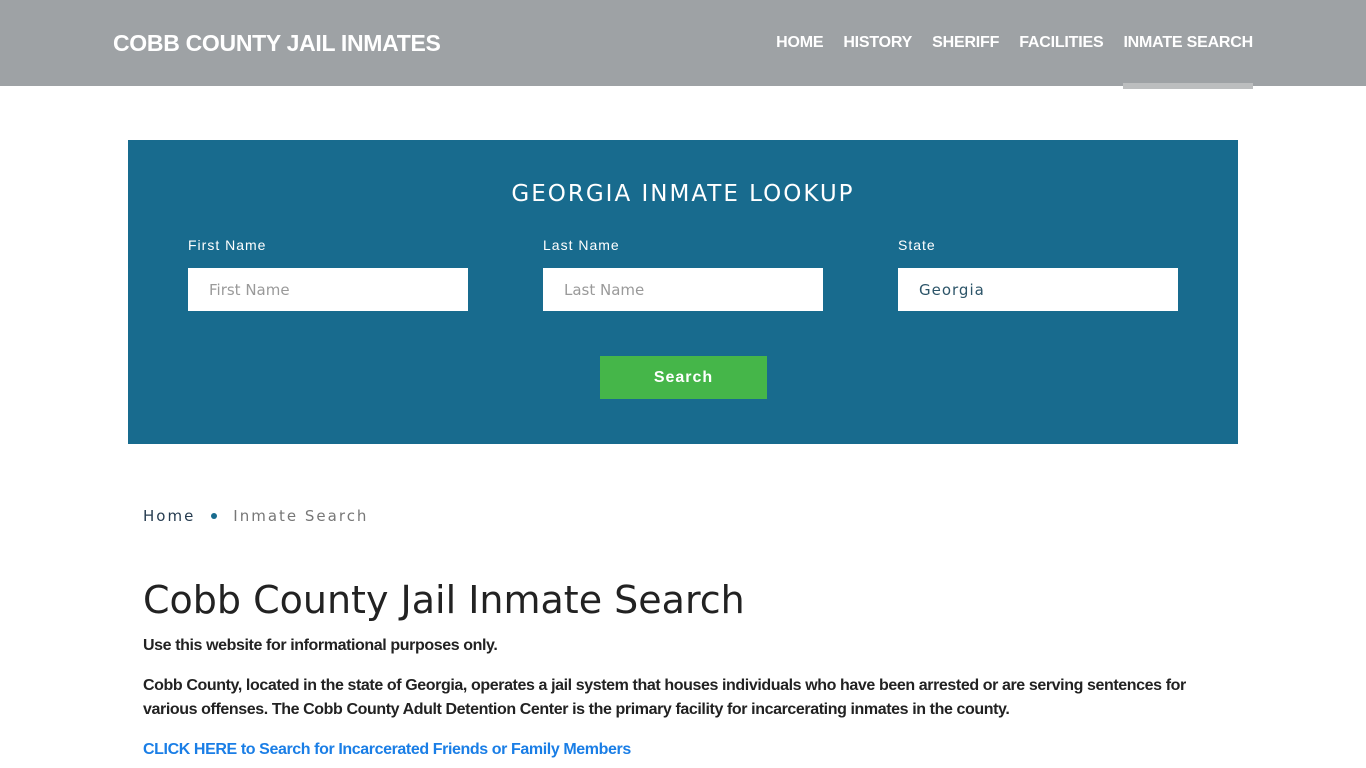 Image resolution: width=1366 pixels, height=768 pixels. I want to click on lookup-title: GEORGIA INMATE LOOKUP, so click(683, 194).